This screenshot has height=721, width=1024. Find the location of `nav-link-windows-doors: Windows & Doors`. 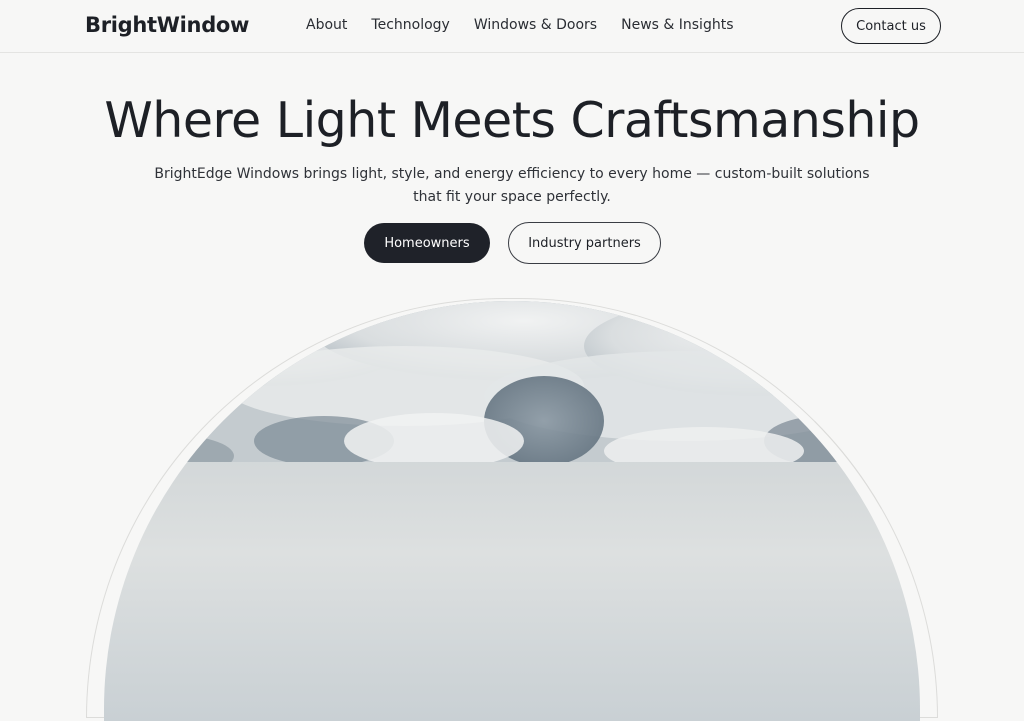

nav-link-windows-doors: Windows & Doors is located at coordinates (535, 25).